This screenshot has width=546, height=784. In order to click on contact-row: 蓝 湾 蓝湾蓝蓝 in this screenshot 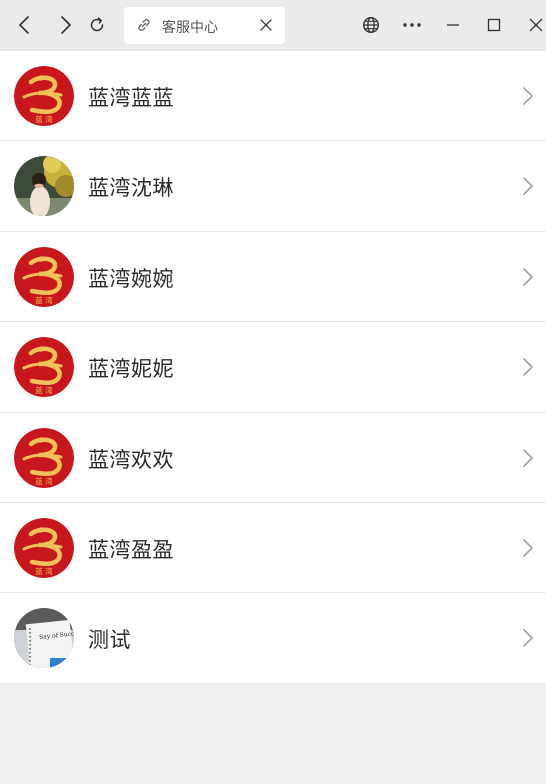, I will do `click(273, 96)`.